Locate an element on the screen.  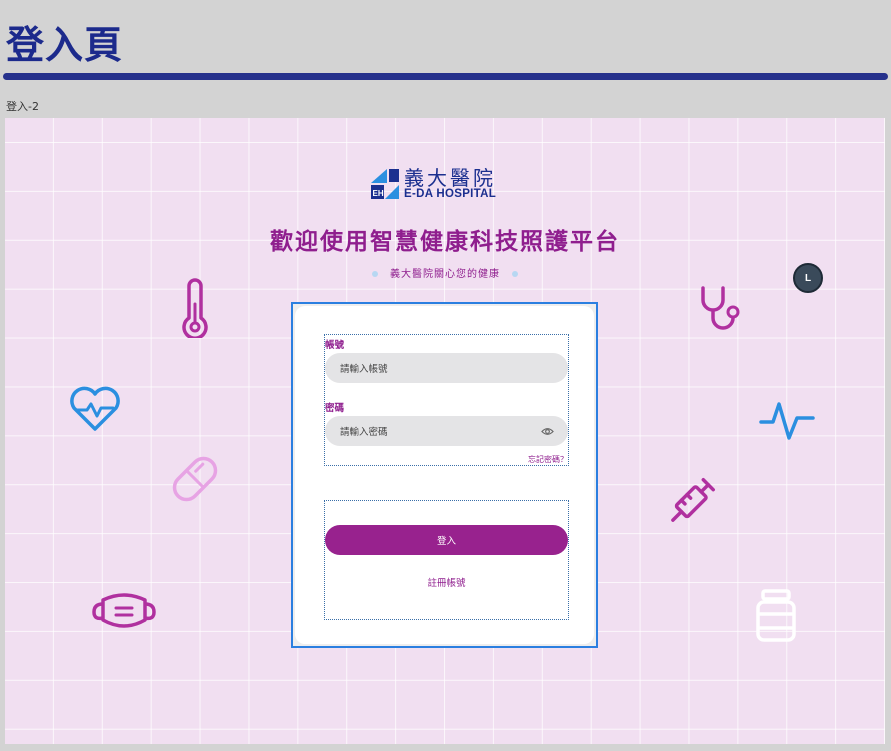
welcome-heading: 歡迎使用智慧健康科技照護平台 is located at coordinates (445, 242).